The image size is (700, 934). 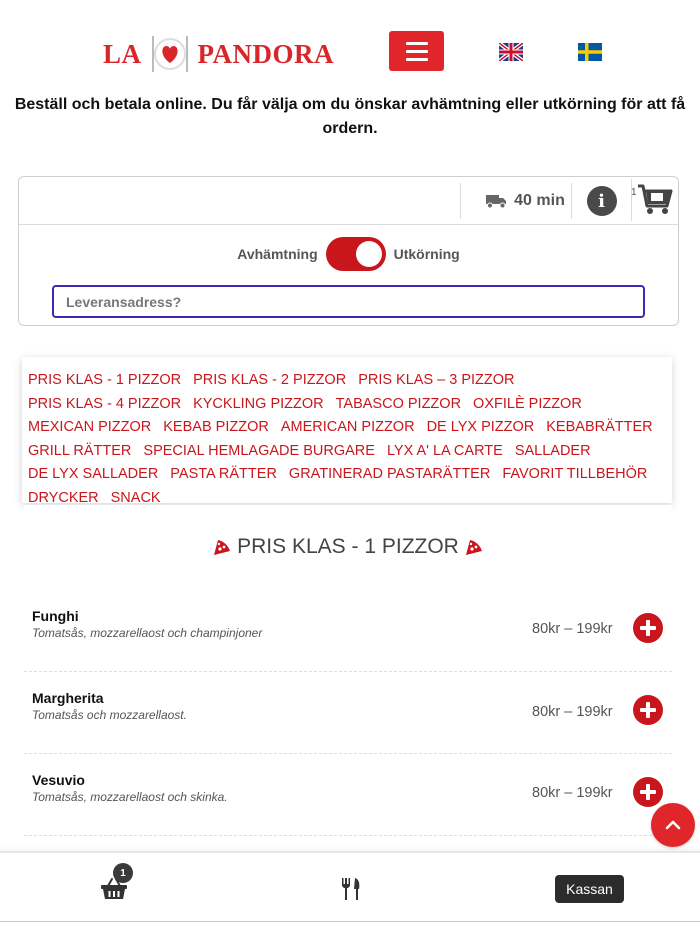 I want to click on logo-heart-plate-icon, so click(x=170, y=54).